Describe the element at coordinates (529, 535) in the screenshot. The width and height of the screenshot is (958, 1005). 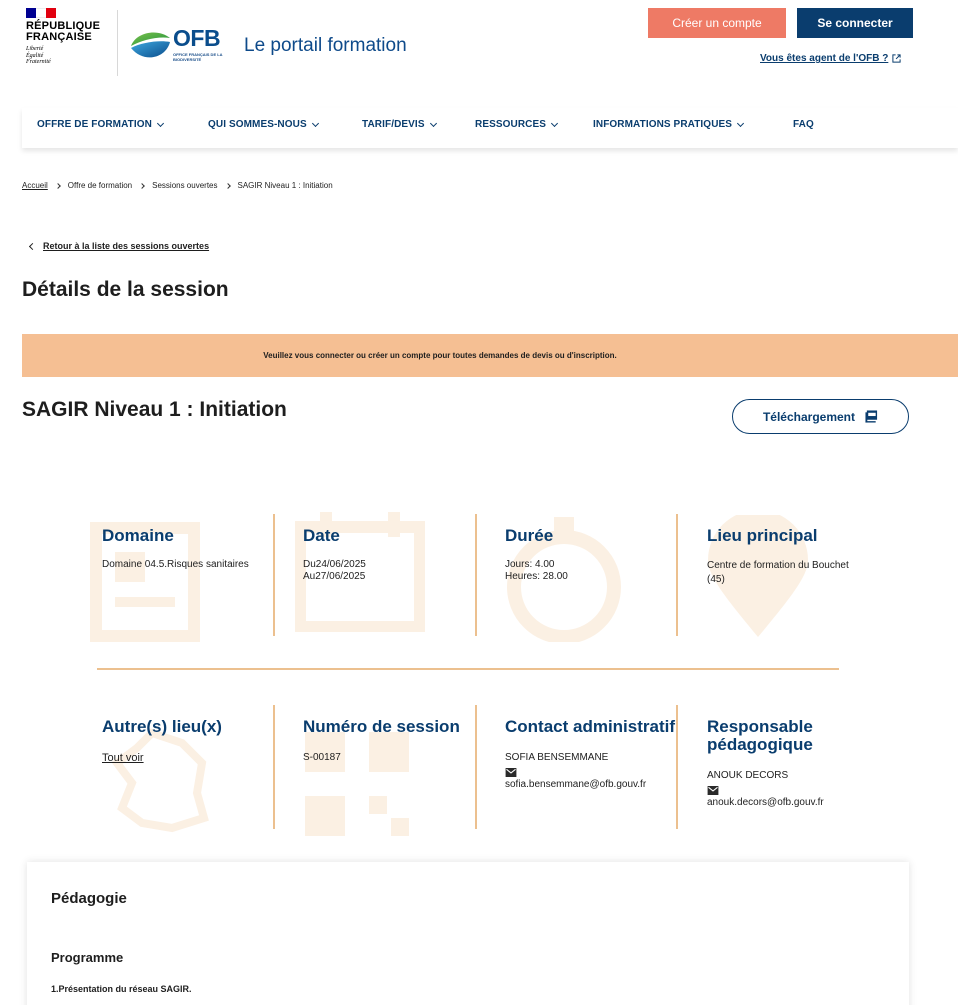
I see `info-duree-title: Durée` at that location.